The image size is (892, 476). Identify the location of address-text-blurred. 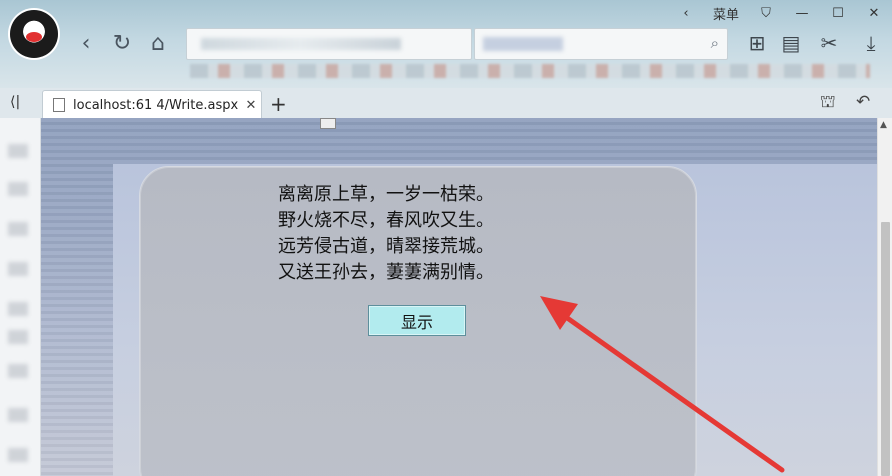
(301, 44).